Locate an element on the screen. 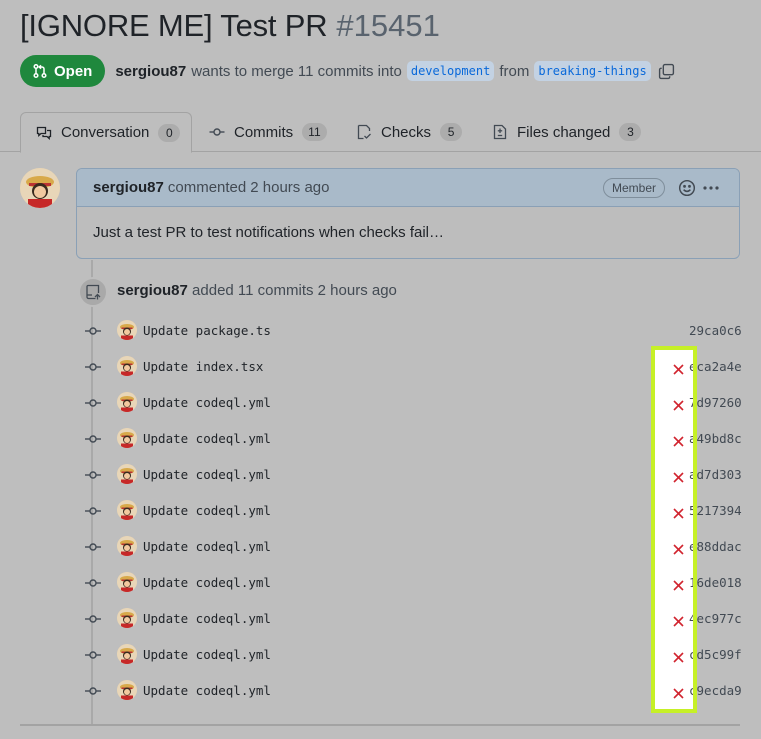 The height and width of the screenshot is (739, 761). tab-commits: Commits 11 is located at coordinates (268, 132).